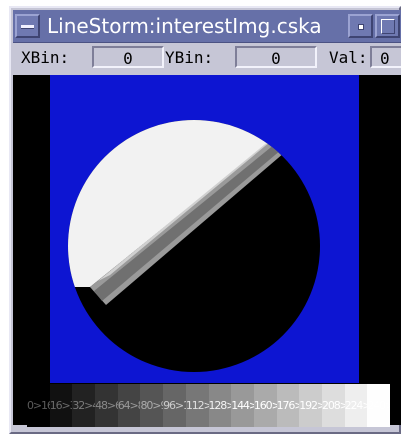 The image size is (401, 434). Describe the element at coordinates (129, 405) in the screenshot. I see `colorbar-segment: 64>80` at that location.